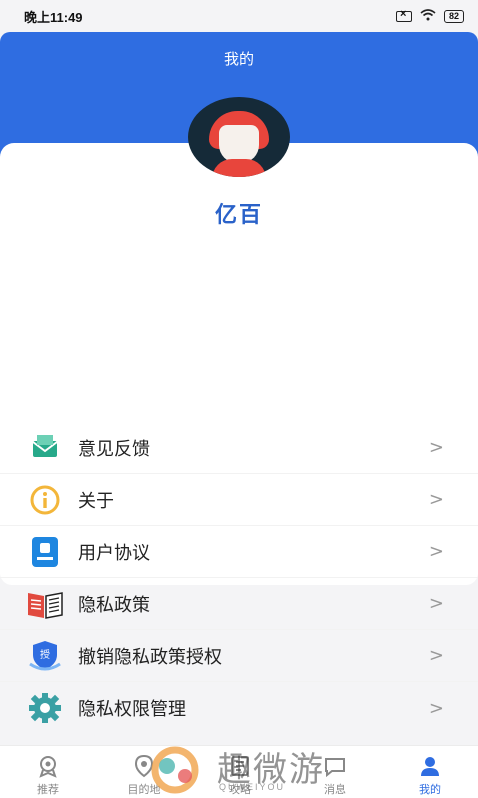 The height and width of the screenshot is (798, 478). I want to click on nav-tab: 我的, so click(430, 772).